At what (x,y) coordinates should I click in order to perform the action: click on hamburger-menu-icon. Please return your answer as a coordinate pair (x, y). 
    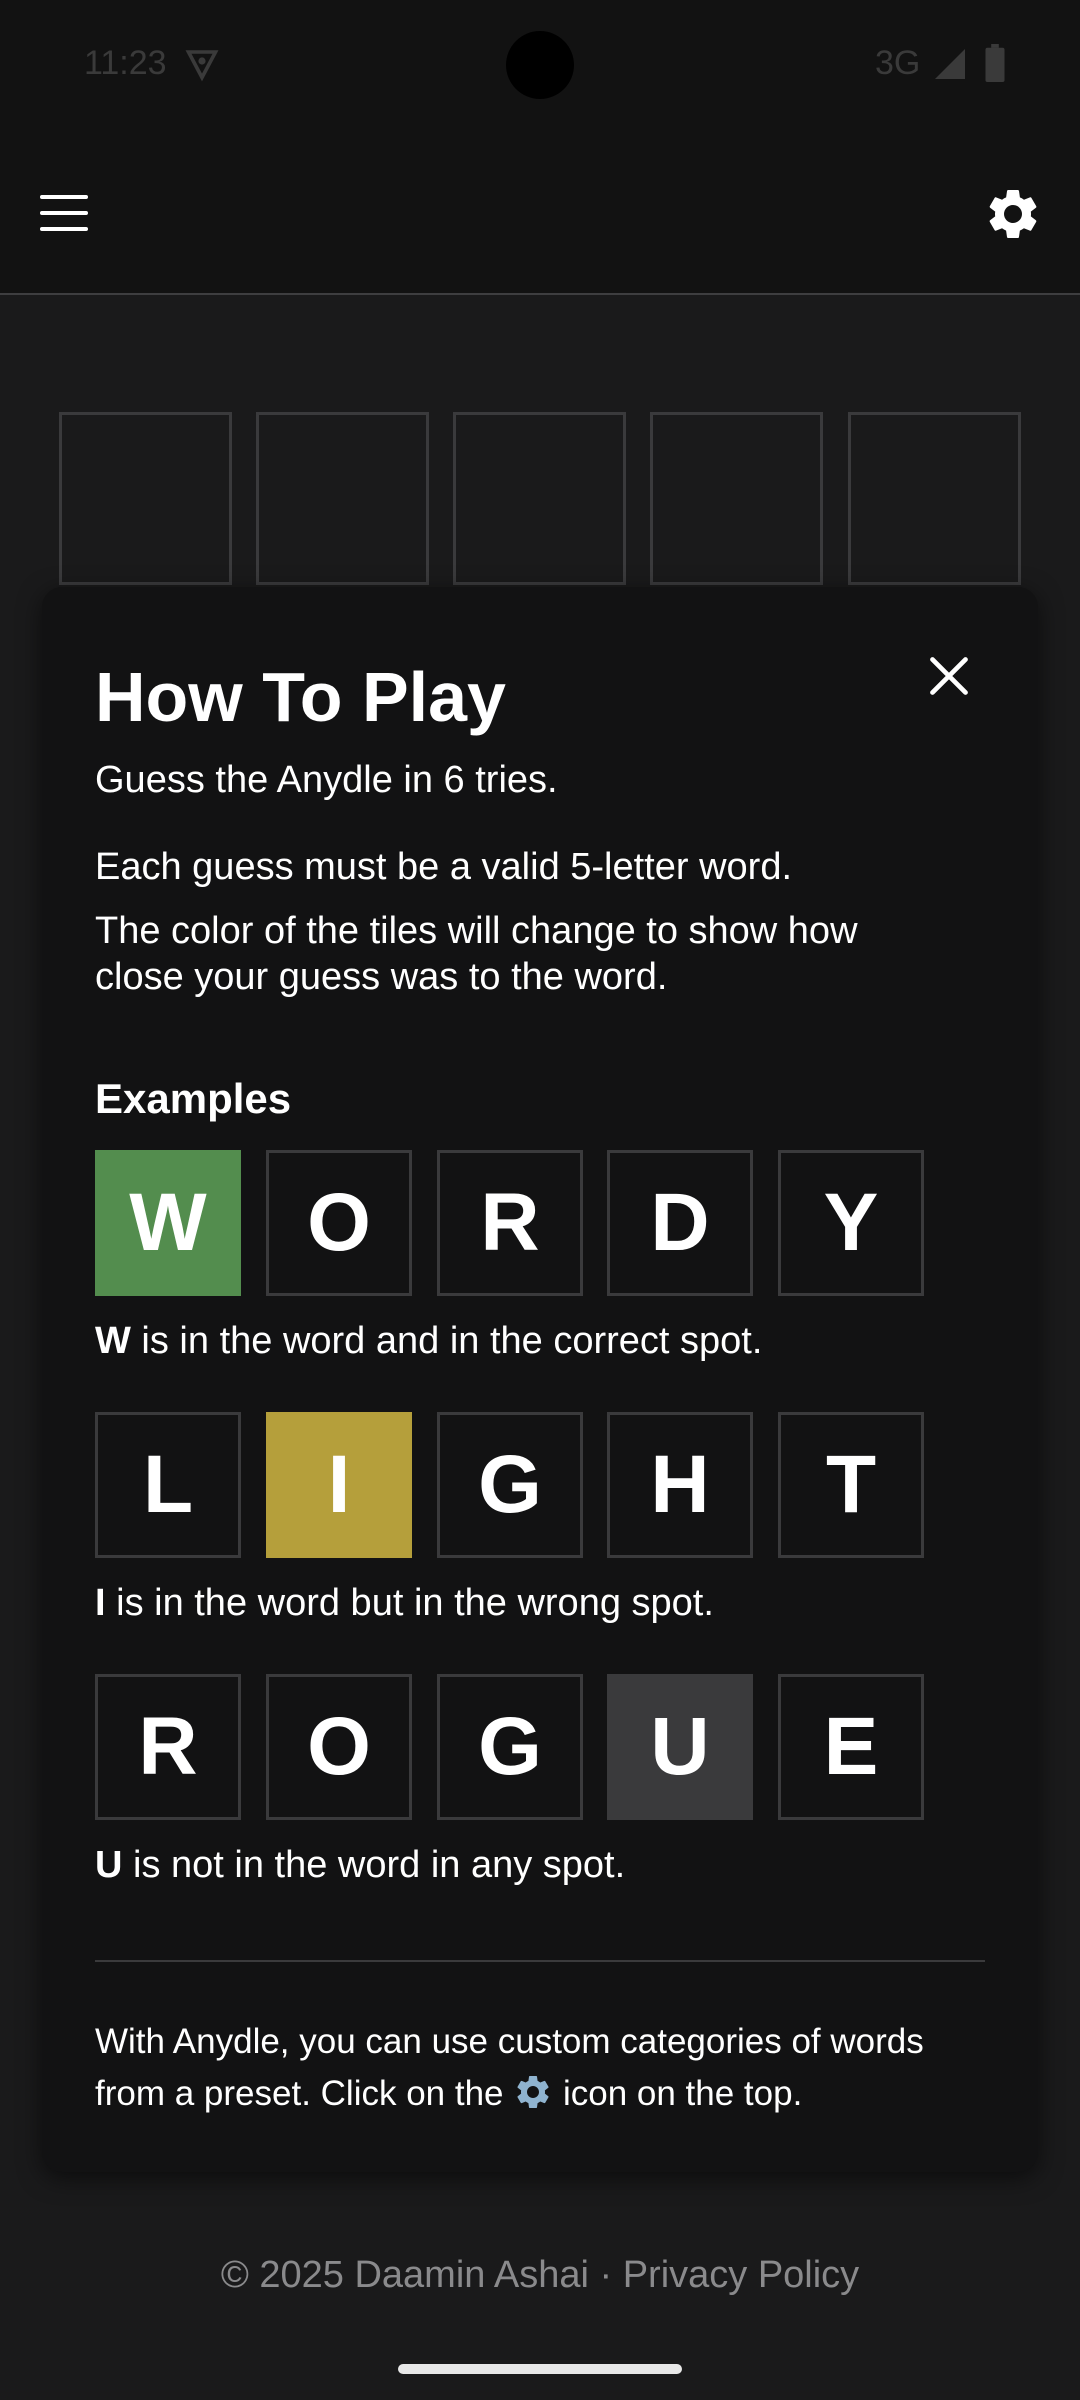
    Looking at the image, I should click on (65, 213).